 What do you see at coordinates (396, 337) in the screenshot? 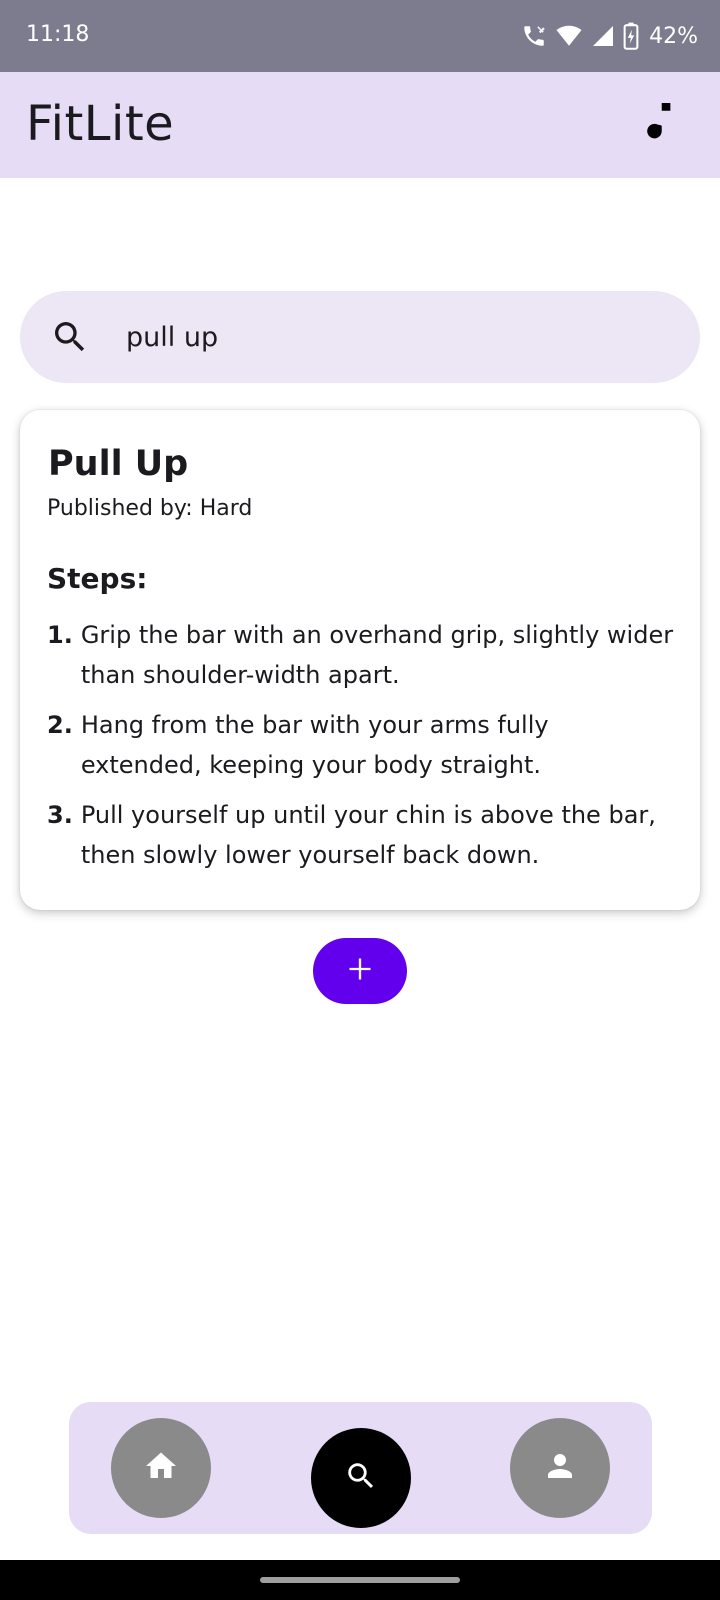
I see `search-input` at bounding box center [396, 337].